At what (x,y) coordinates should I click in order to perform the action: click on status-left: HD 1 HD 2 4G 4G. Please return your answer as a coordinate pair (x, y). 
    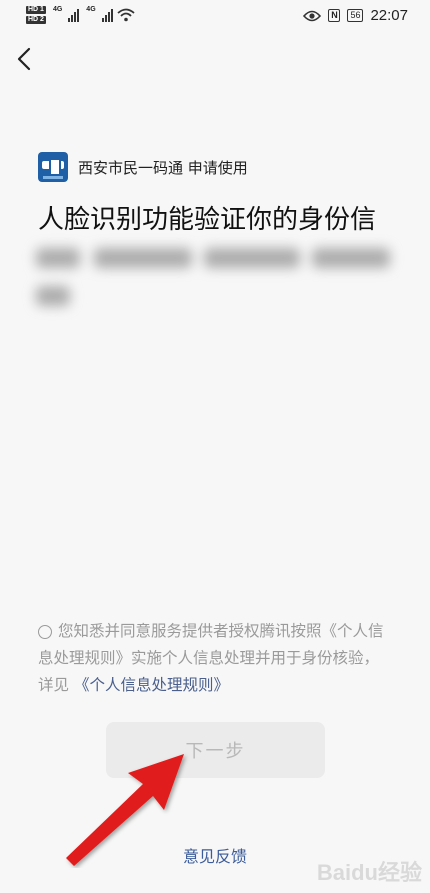
    Looking at the image, I should click on (80, 15).